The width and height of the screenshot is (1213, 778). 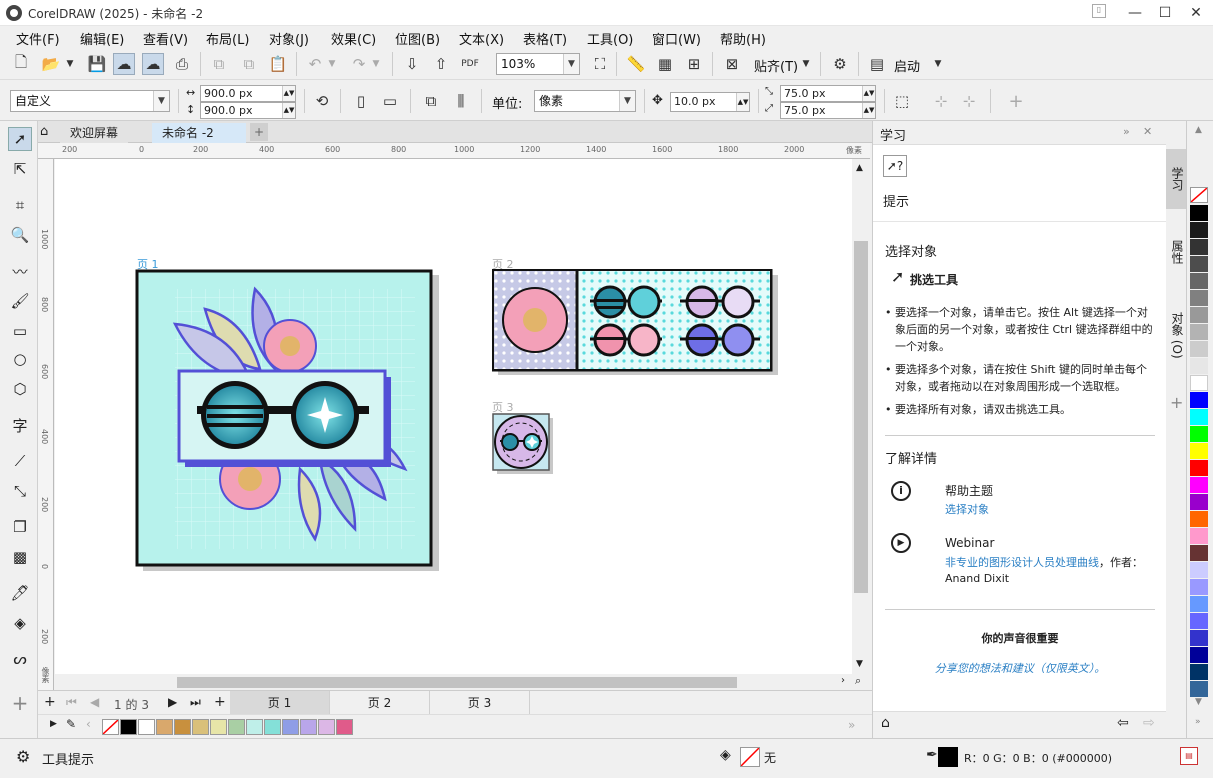 I want to click on add-docker-icon: +, so click(x=1176, y=402).